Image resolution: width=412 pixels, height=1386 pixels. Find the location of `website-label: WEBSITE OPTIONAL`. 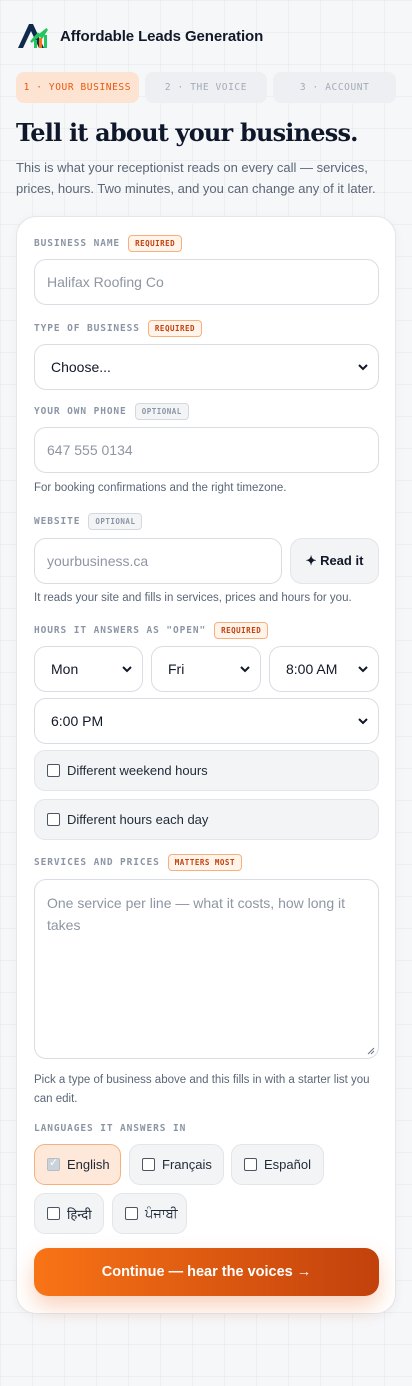

website-label: WEBSITE OPTIONAL is located at coordinates (88, 521).